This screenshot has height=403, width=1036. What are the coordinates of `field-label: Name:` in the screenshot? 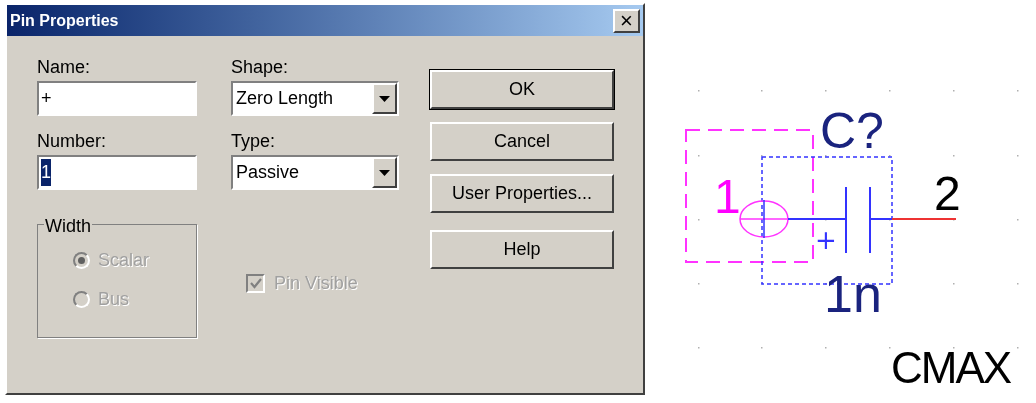 It's located at (63, 67).